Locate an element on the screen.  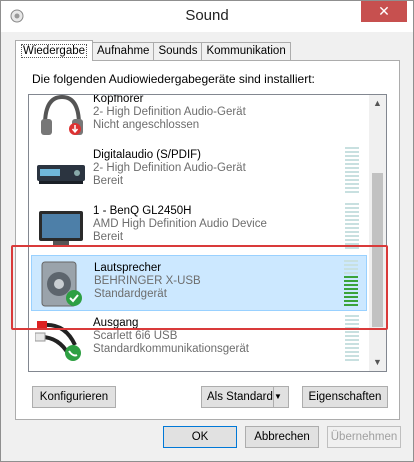
close-button: ✕ is located at coordinates (384, 11).